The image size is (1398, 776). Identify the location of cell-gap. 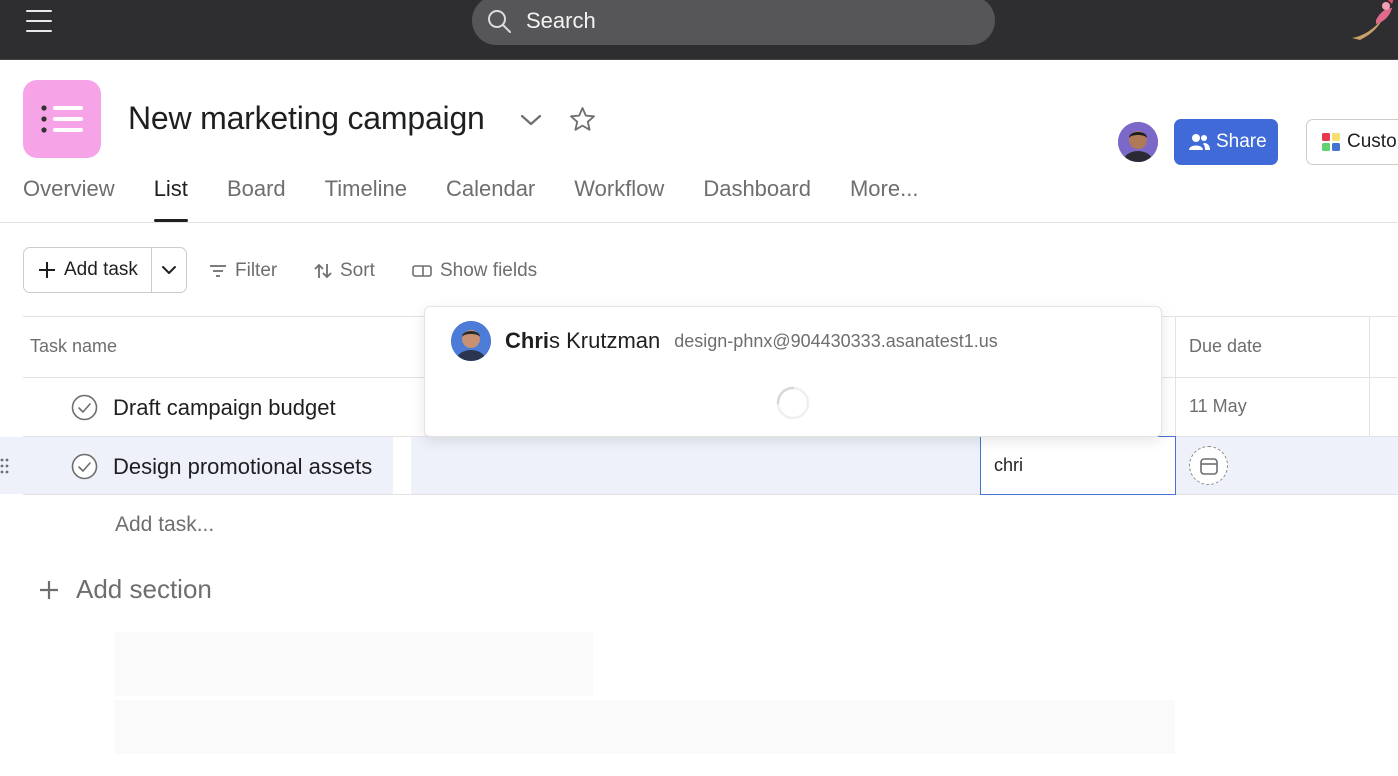
(402, 465).